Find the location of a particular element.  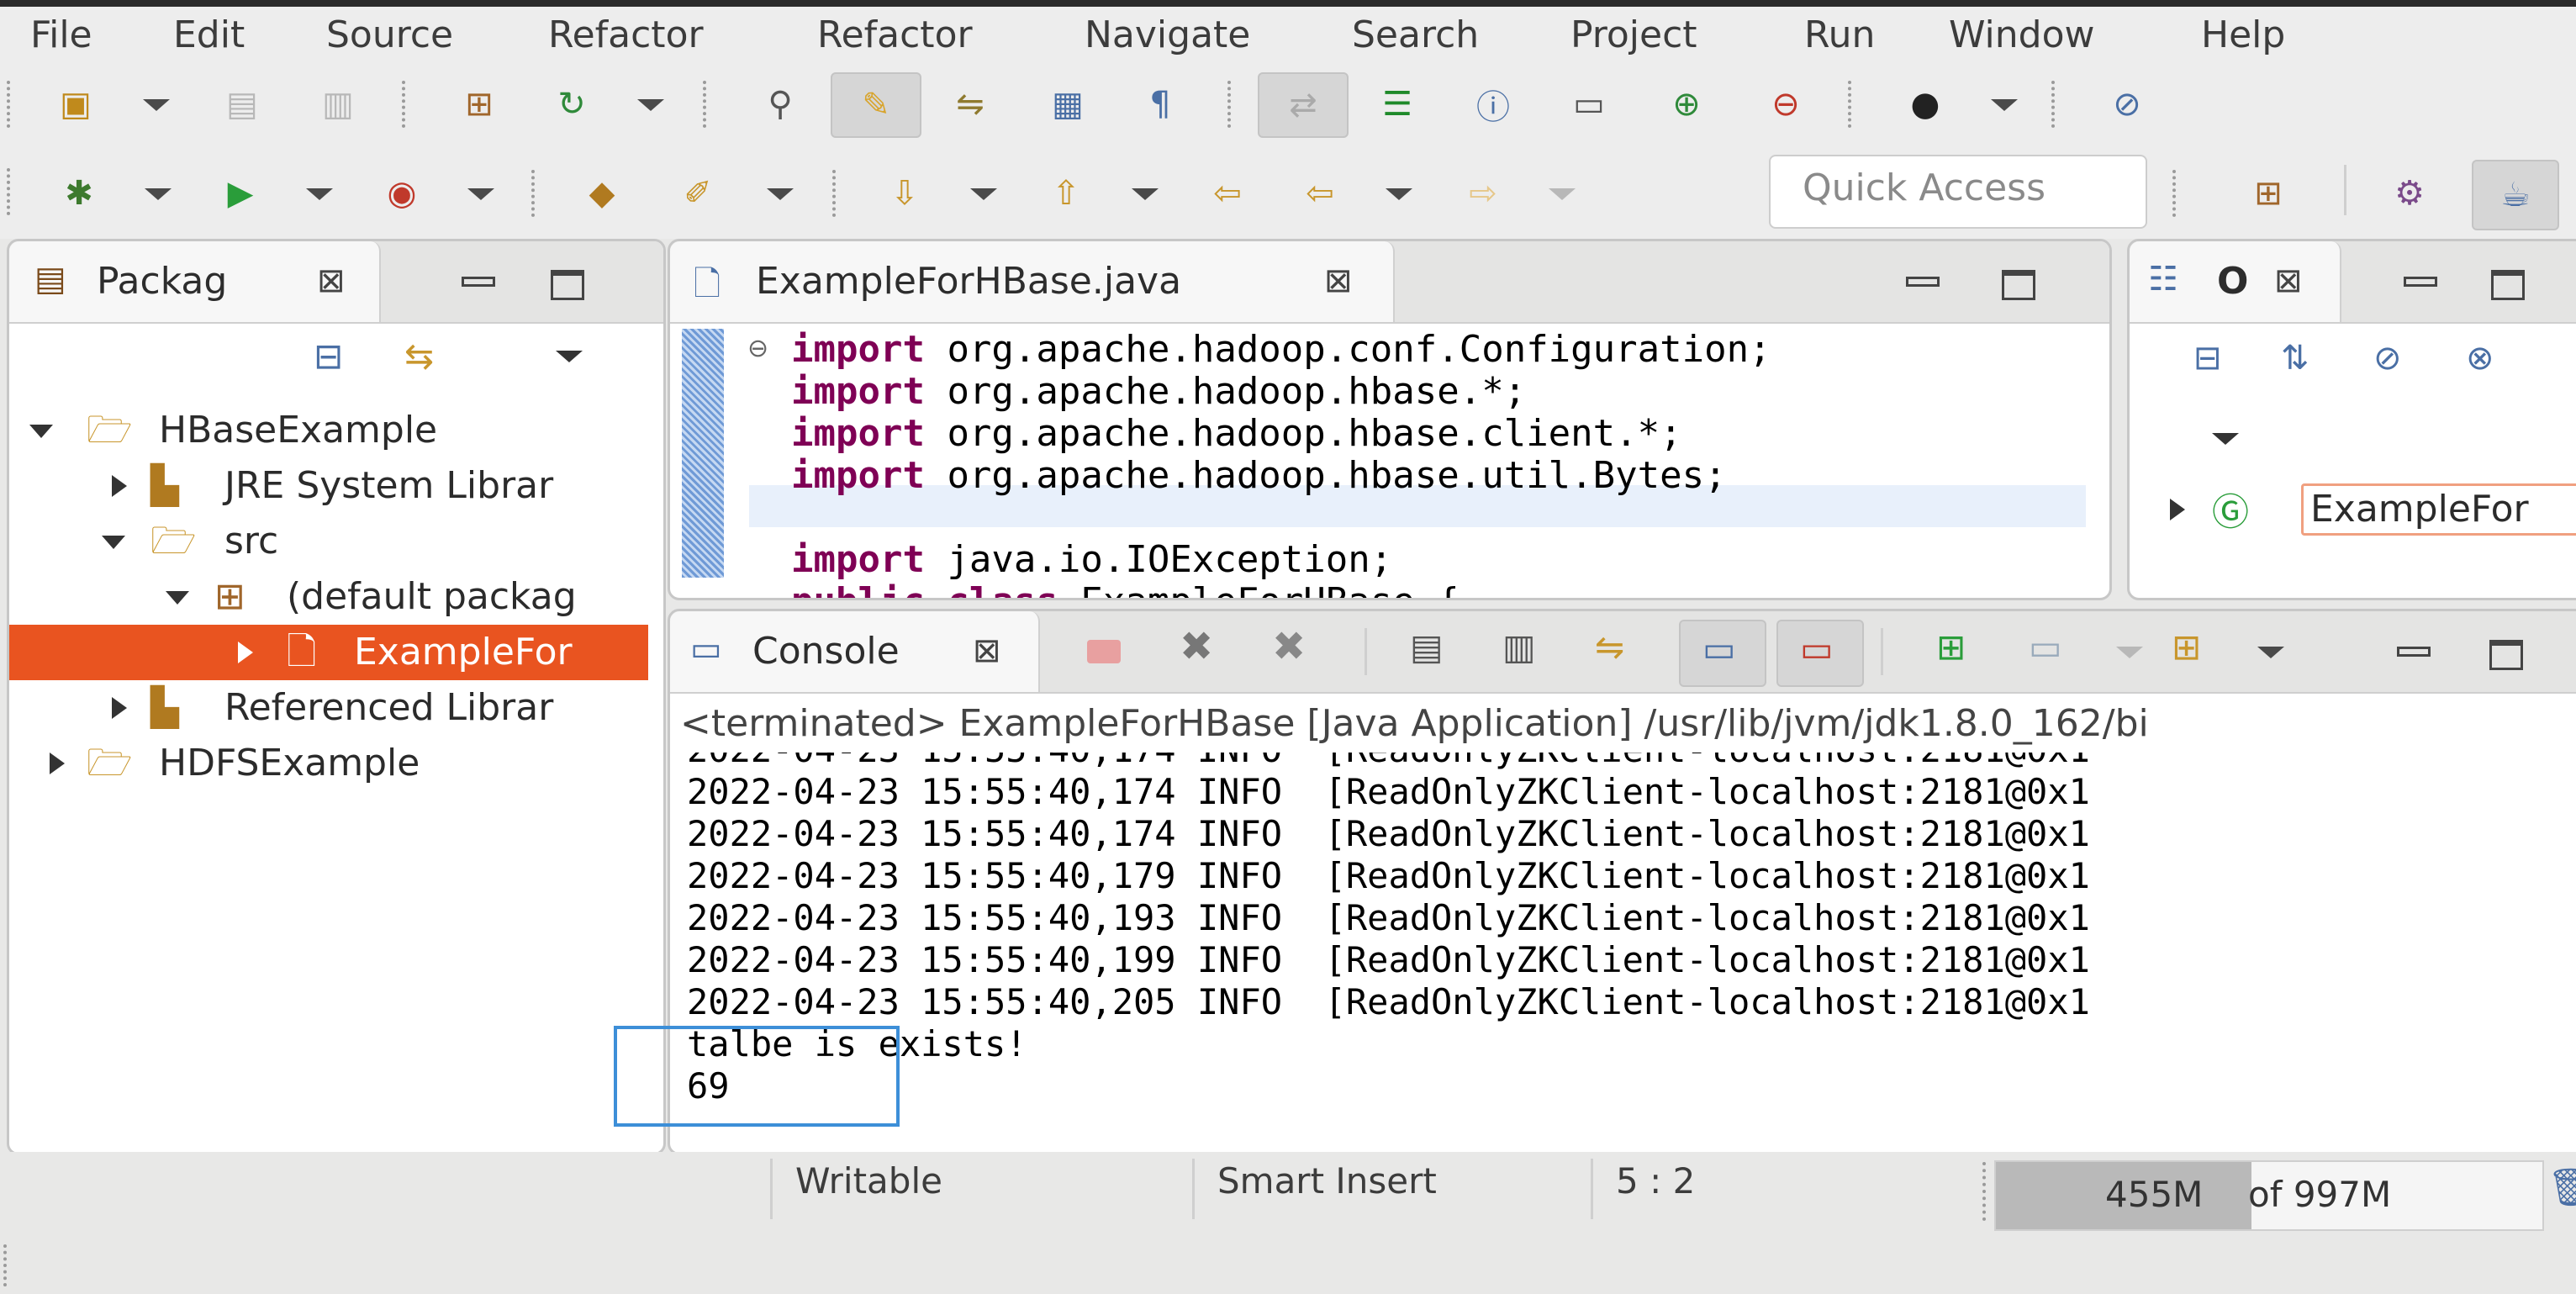

link-editor-icon: ⇄ is located at coordinates (1303, 105).